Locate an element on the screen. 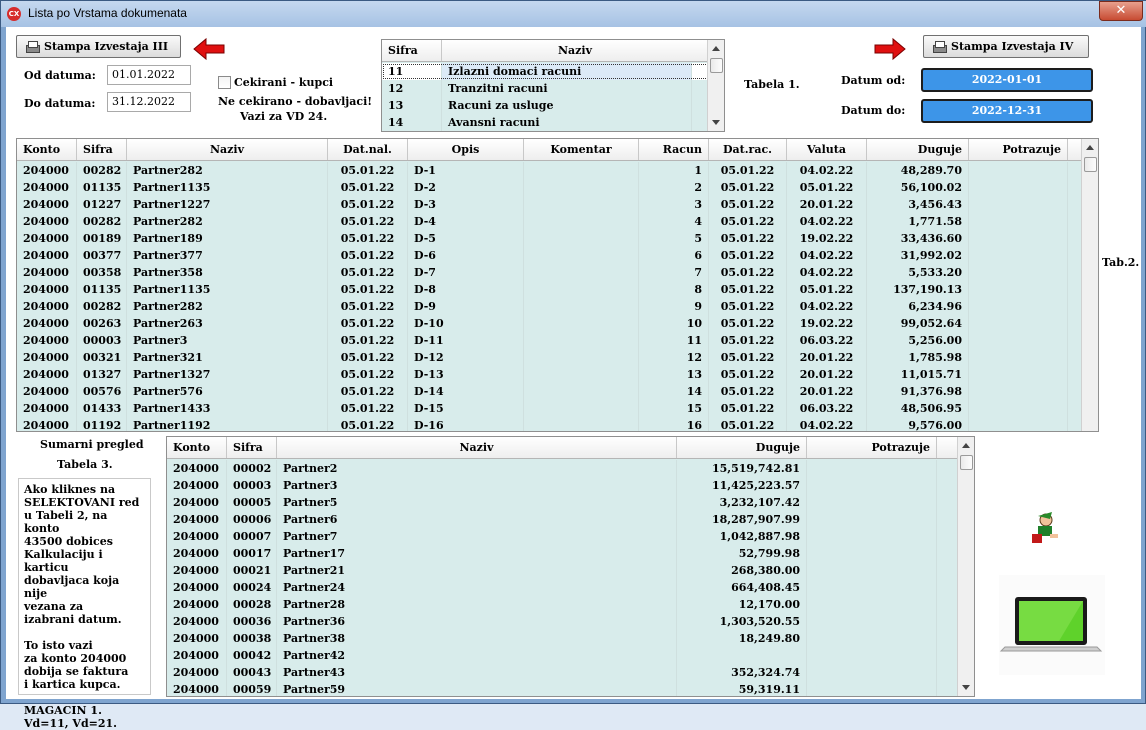 This screenshot has height=730, width=1146. stampa-izvestaja-iii-button: Stampa Izvestaja III is located at coordinates (98, 46).